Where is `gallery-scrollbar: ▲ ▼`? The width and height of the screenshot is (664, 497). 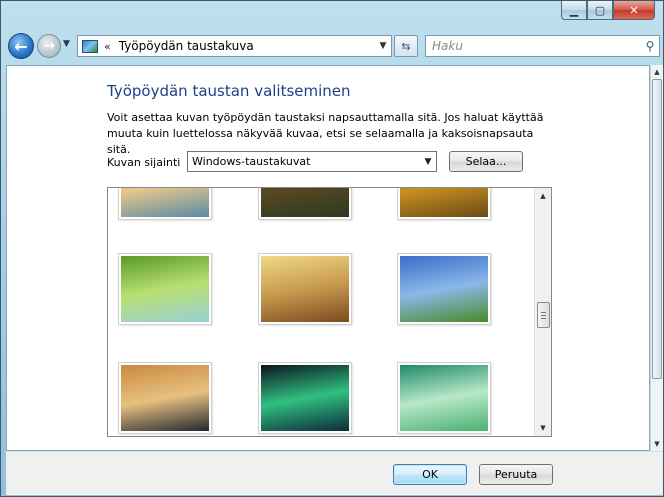 gallery-scrollbar: ▲ ▼ is located at coordinates (542, 312).